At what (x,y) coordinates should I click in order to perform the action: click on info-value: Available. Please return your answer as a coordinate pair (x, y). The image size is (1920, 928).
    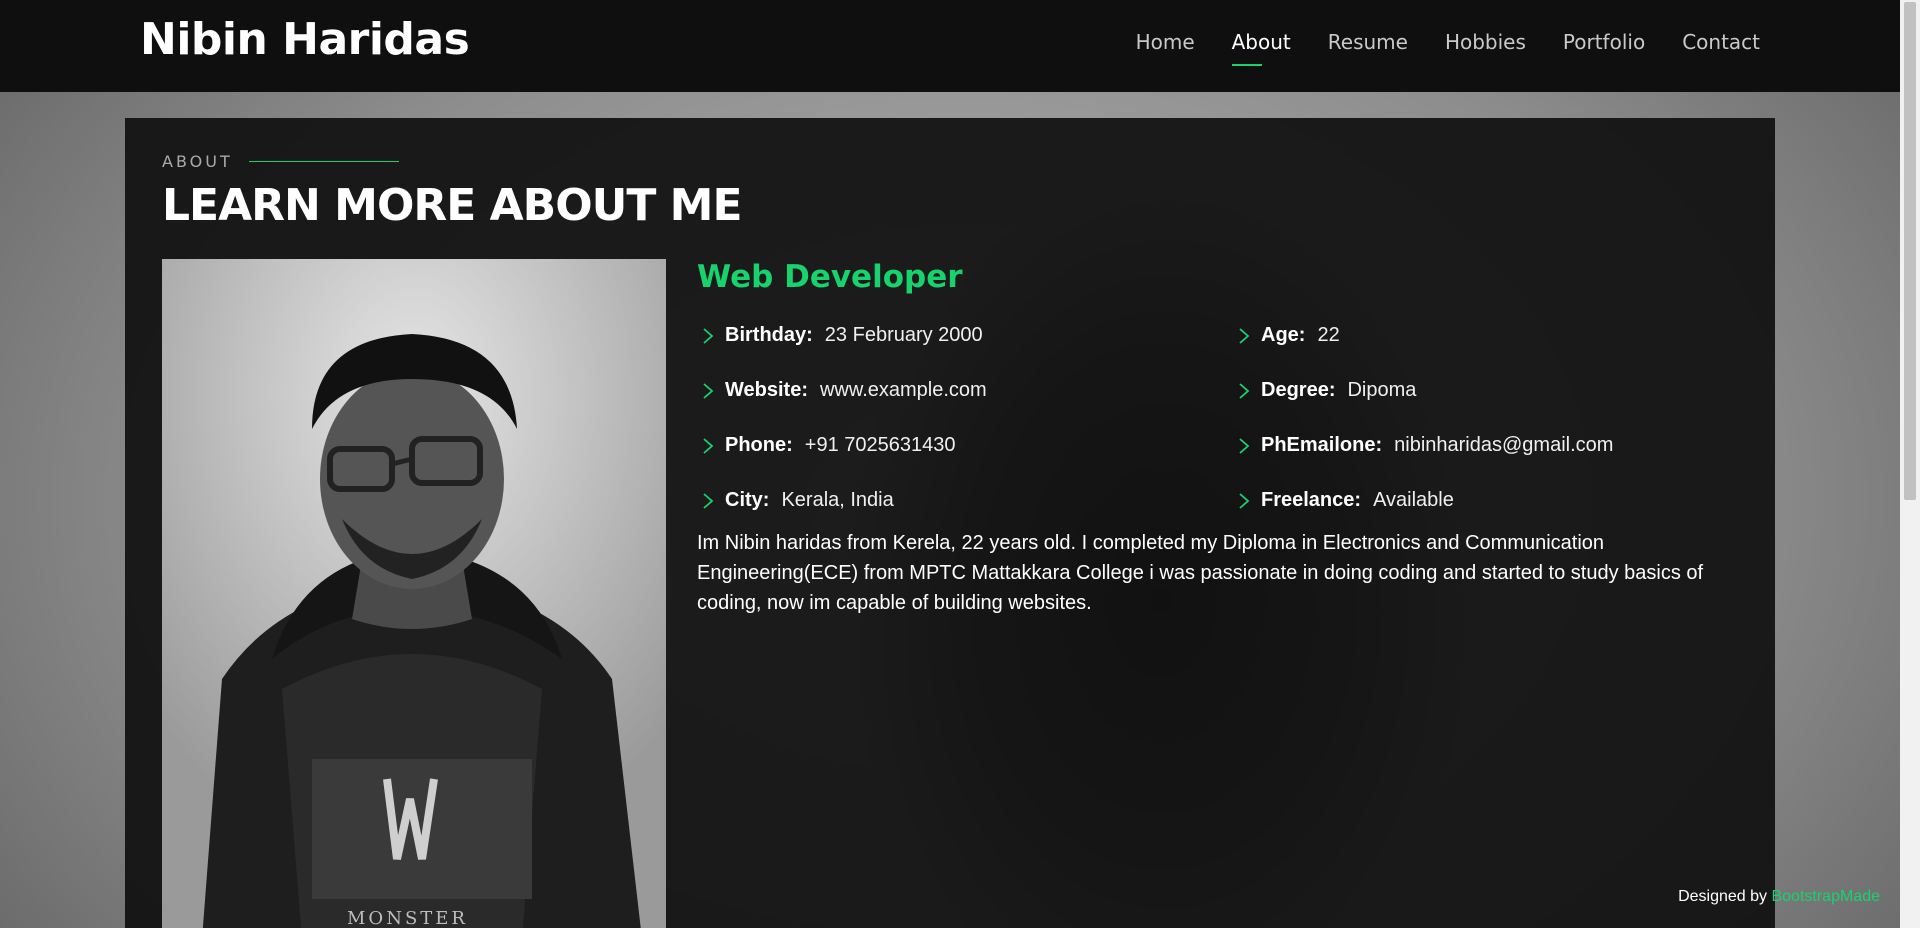
    Looking at the image, I should click on (1413, 500).